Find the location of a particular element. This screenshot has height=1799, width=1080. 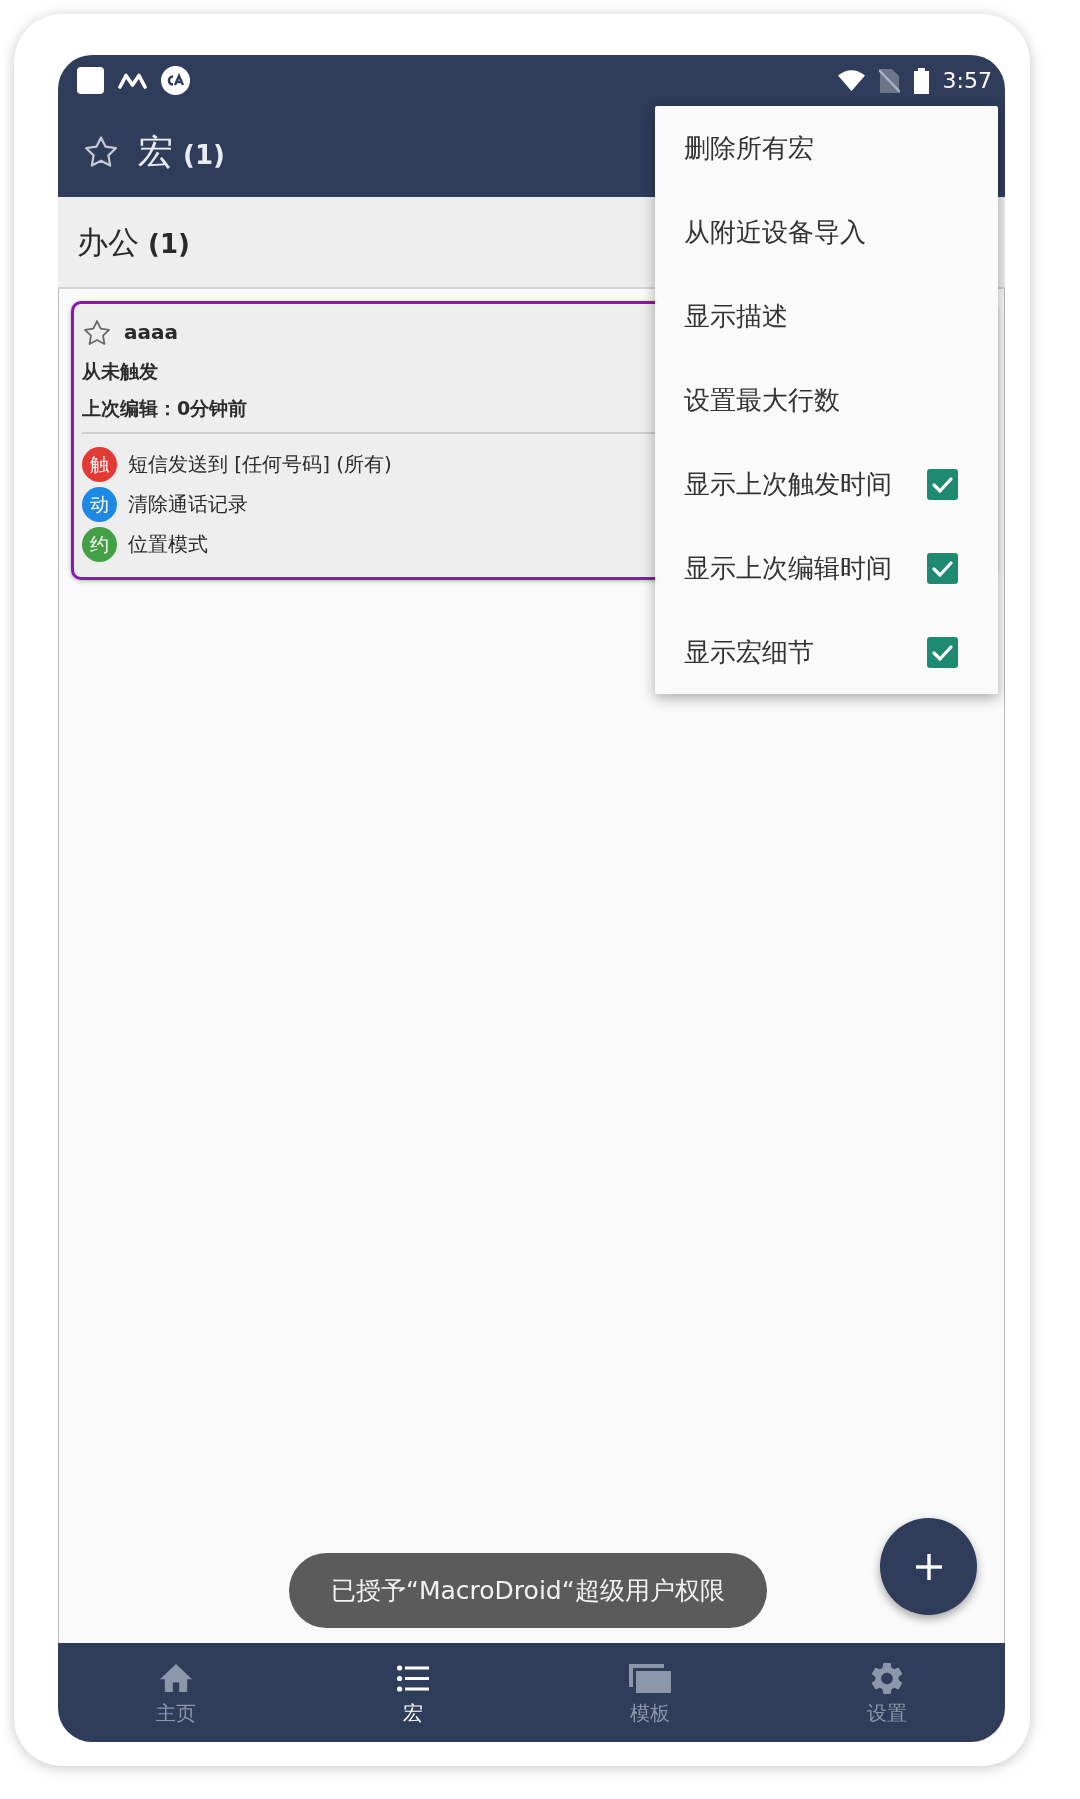

zigzag-icon is located at coordinates (132, 80).